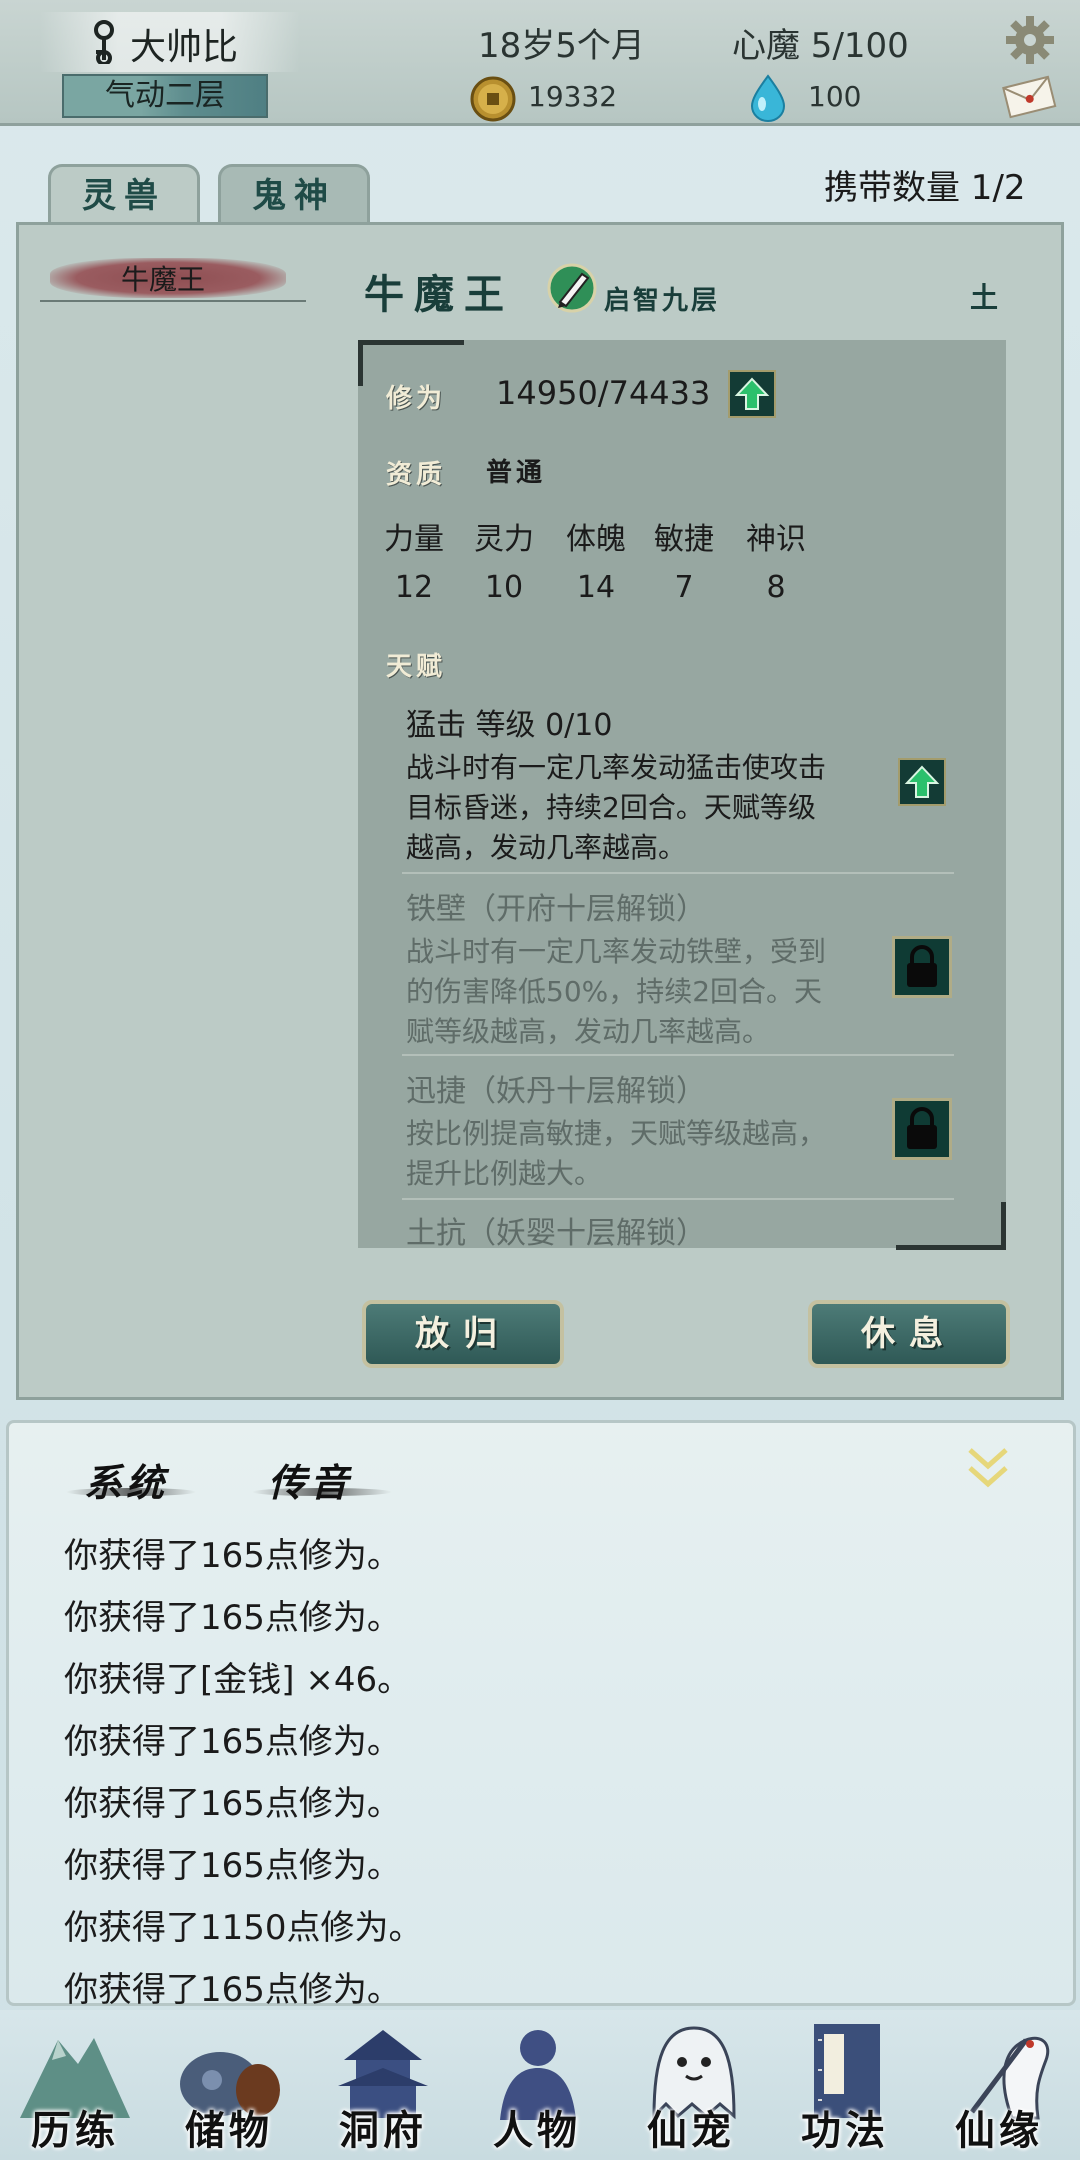  Describe the element at coordinates (925, 188) in the screenshot. I see `carry-count: 携带数量 1/2` at that location.